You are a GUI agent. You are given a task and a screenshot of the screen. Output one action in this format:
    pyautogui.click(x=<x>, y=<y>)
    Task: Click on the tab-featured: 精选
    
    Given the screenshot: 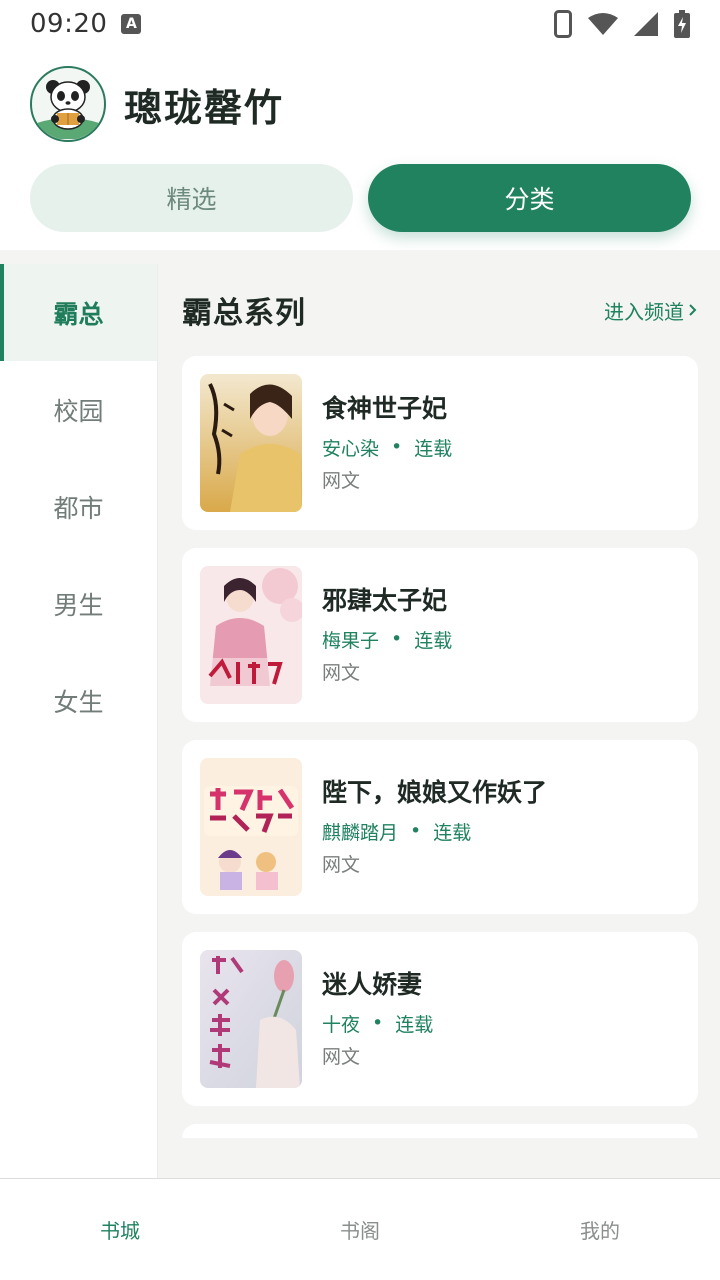 What is the action you would take?
    pyautogui.click(x=191, y=198)
    